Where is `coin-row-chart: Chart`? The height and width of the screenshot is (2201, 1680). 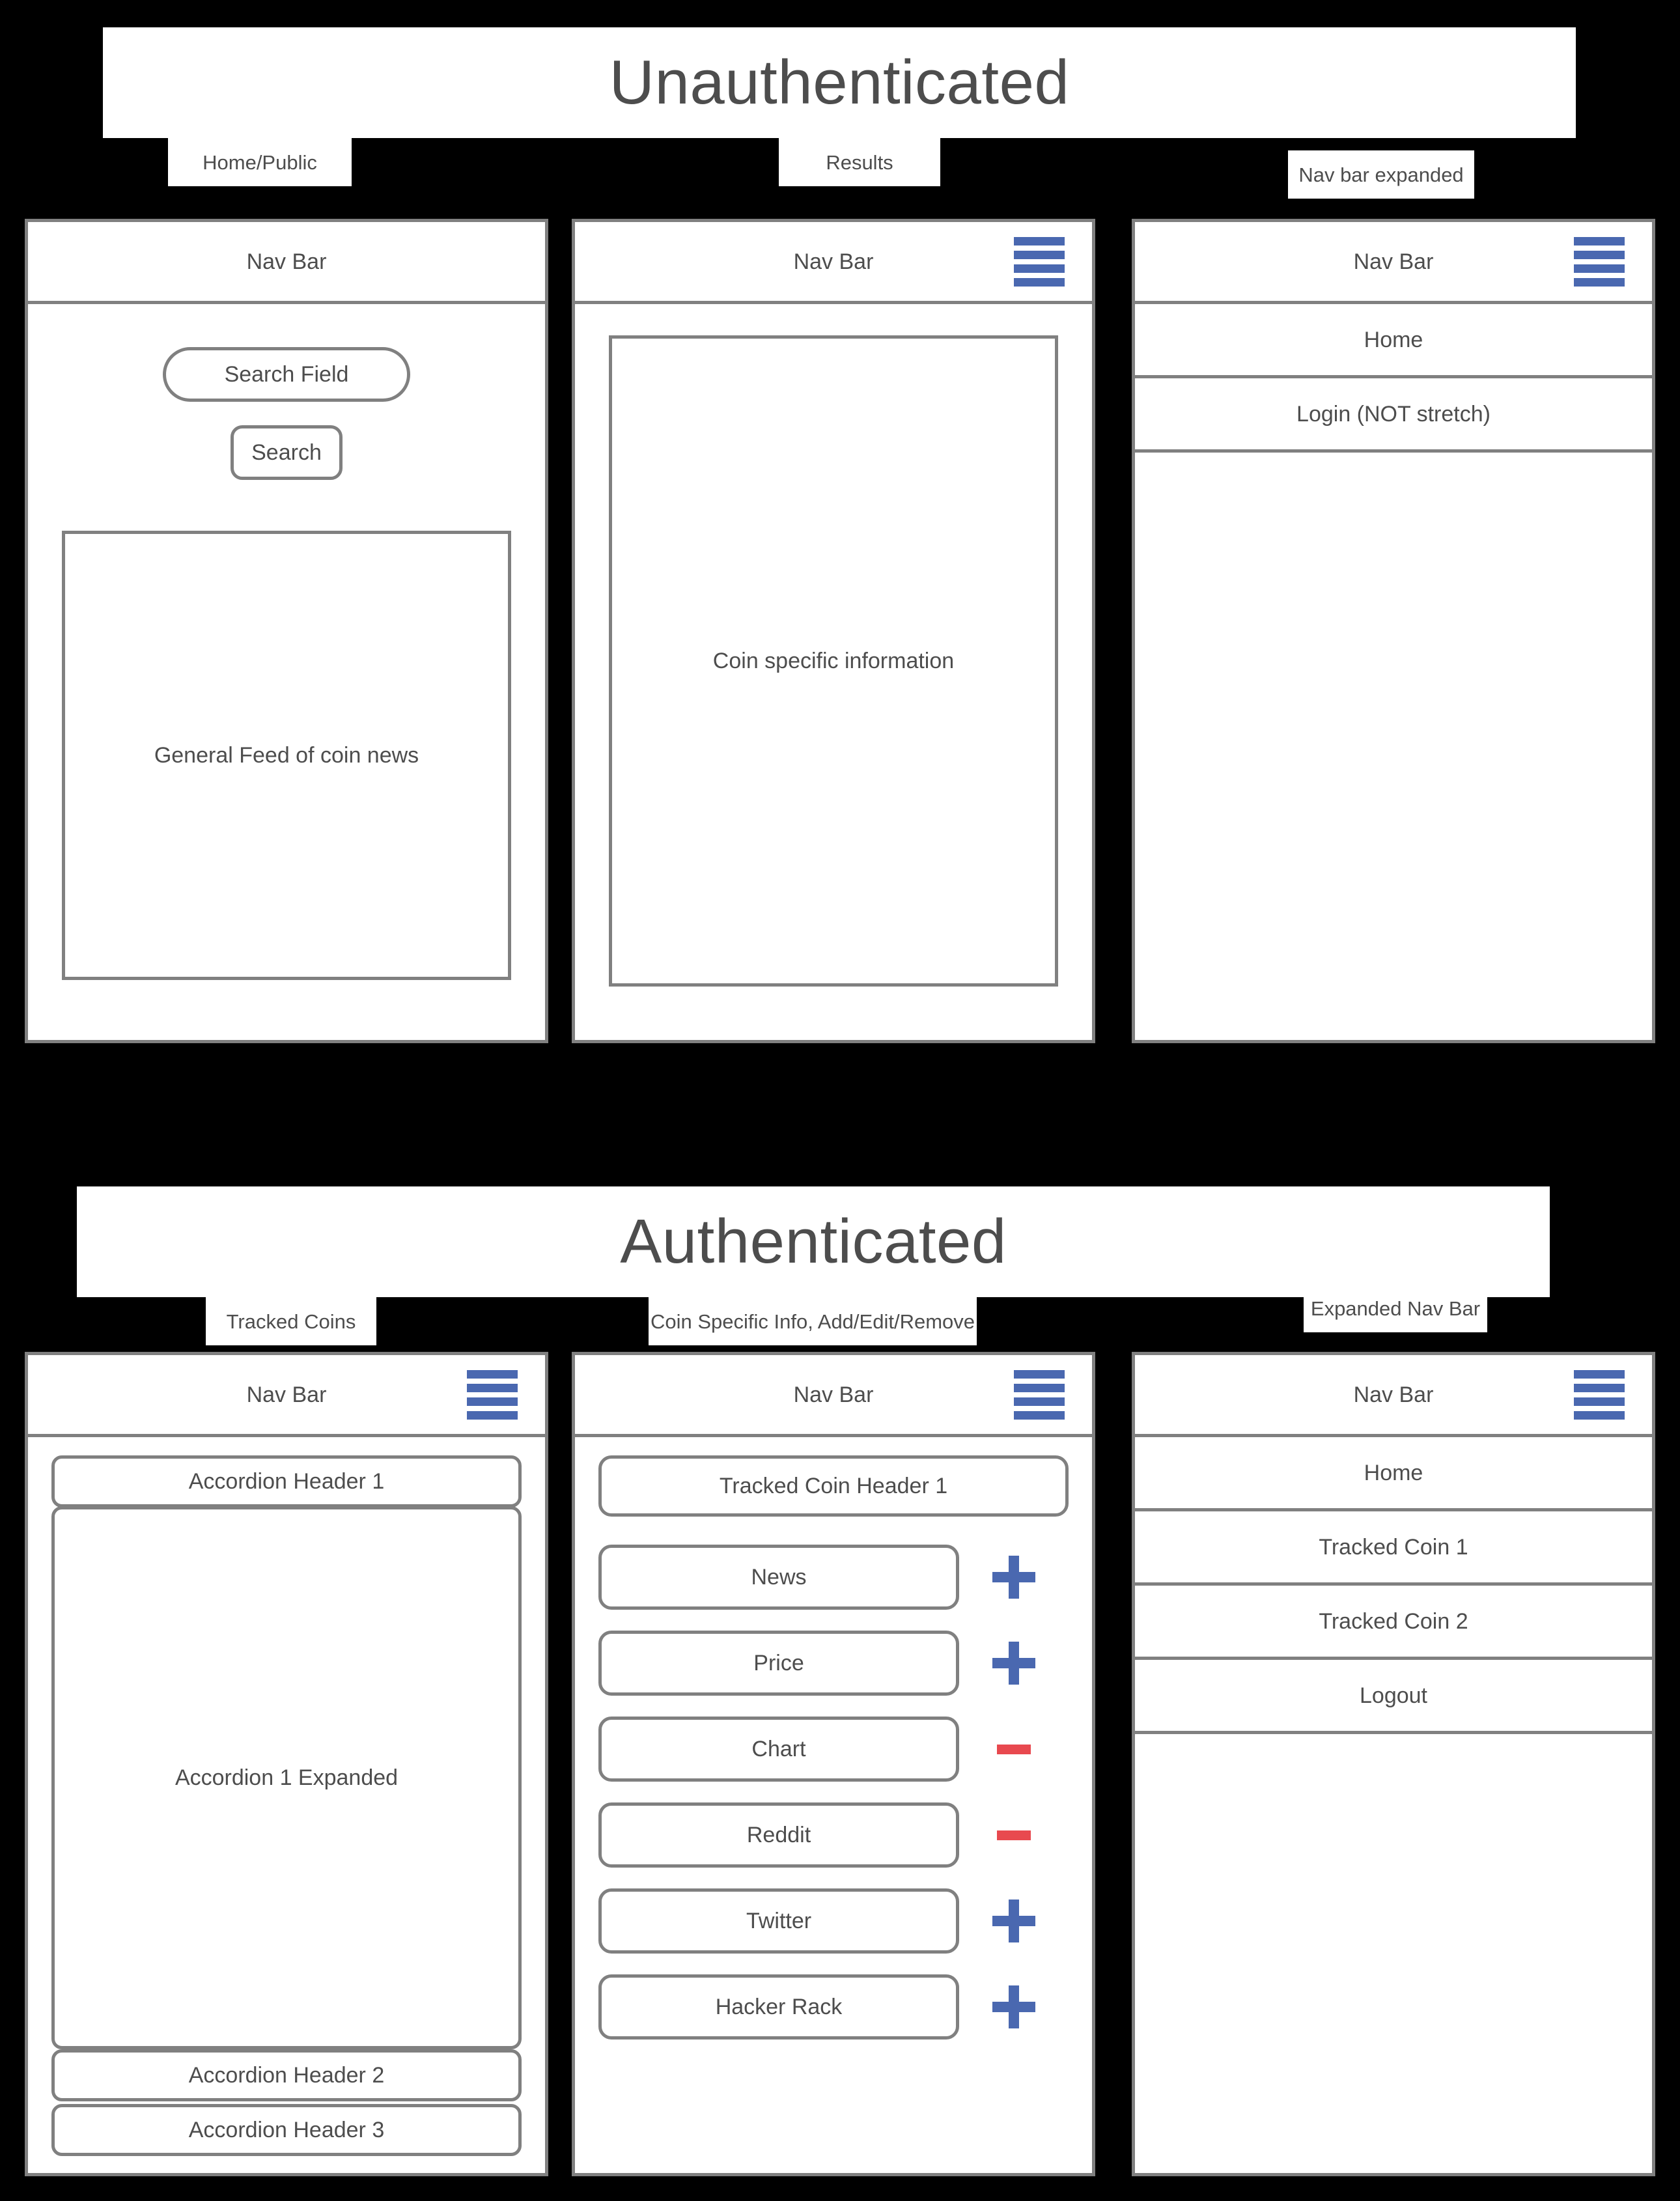 coin-row-chart: Chart is located at coordinates (833, 1749).